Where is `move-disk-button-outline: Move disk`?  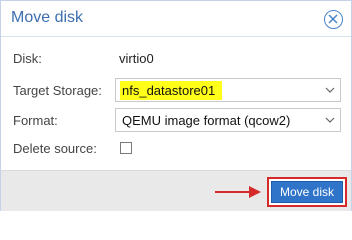
move-disk-button-outline: Move disk is located at coordinates (307, 192).